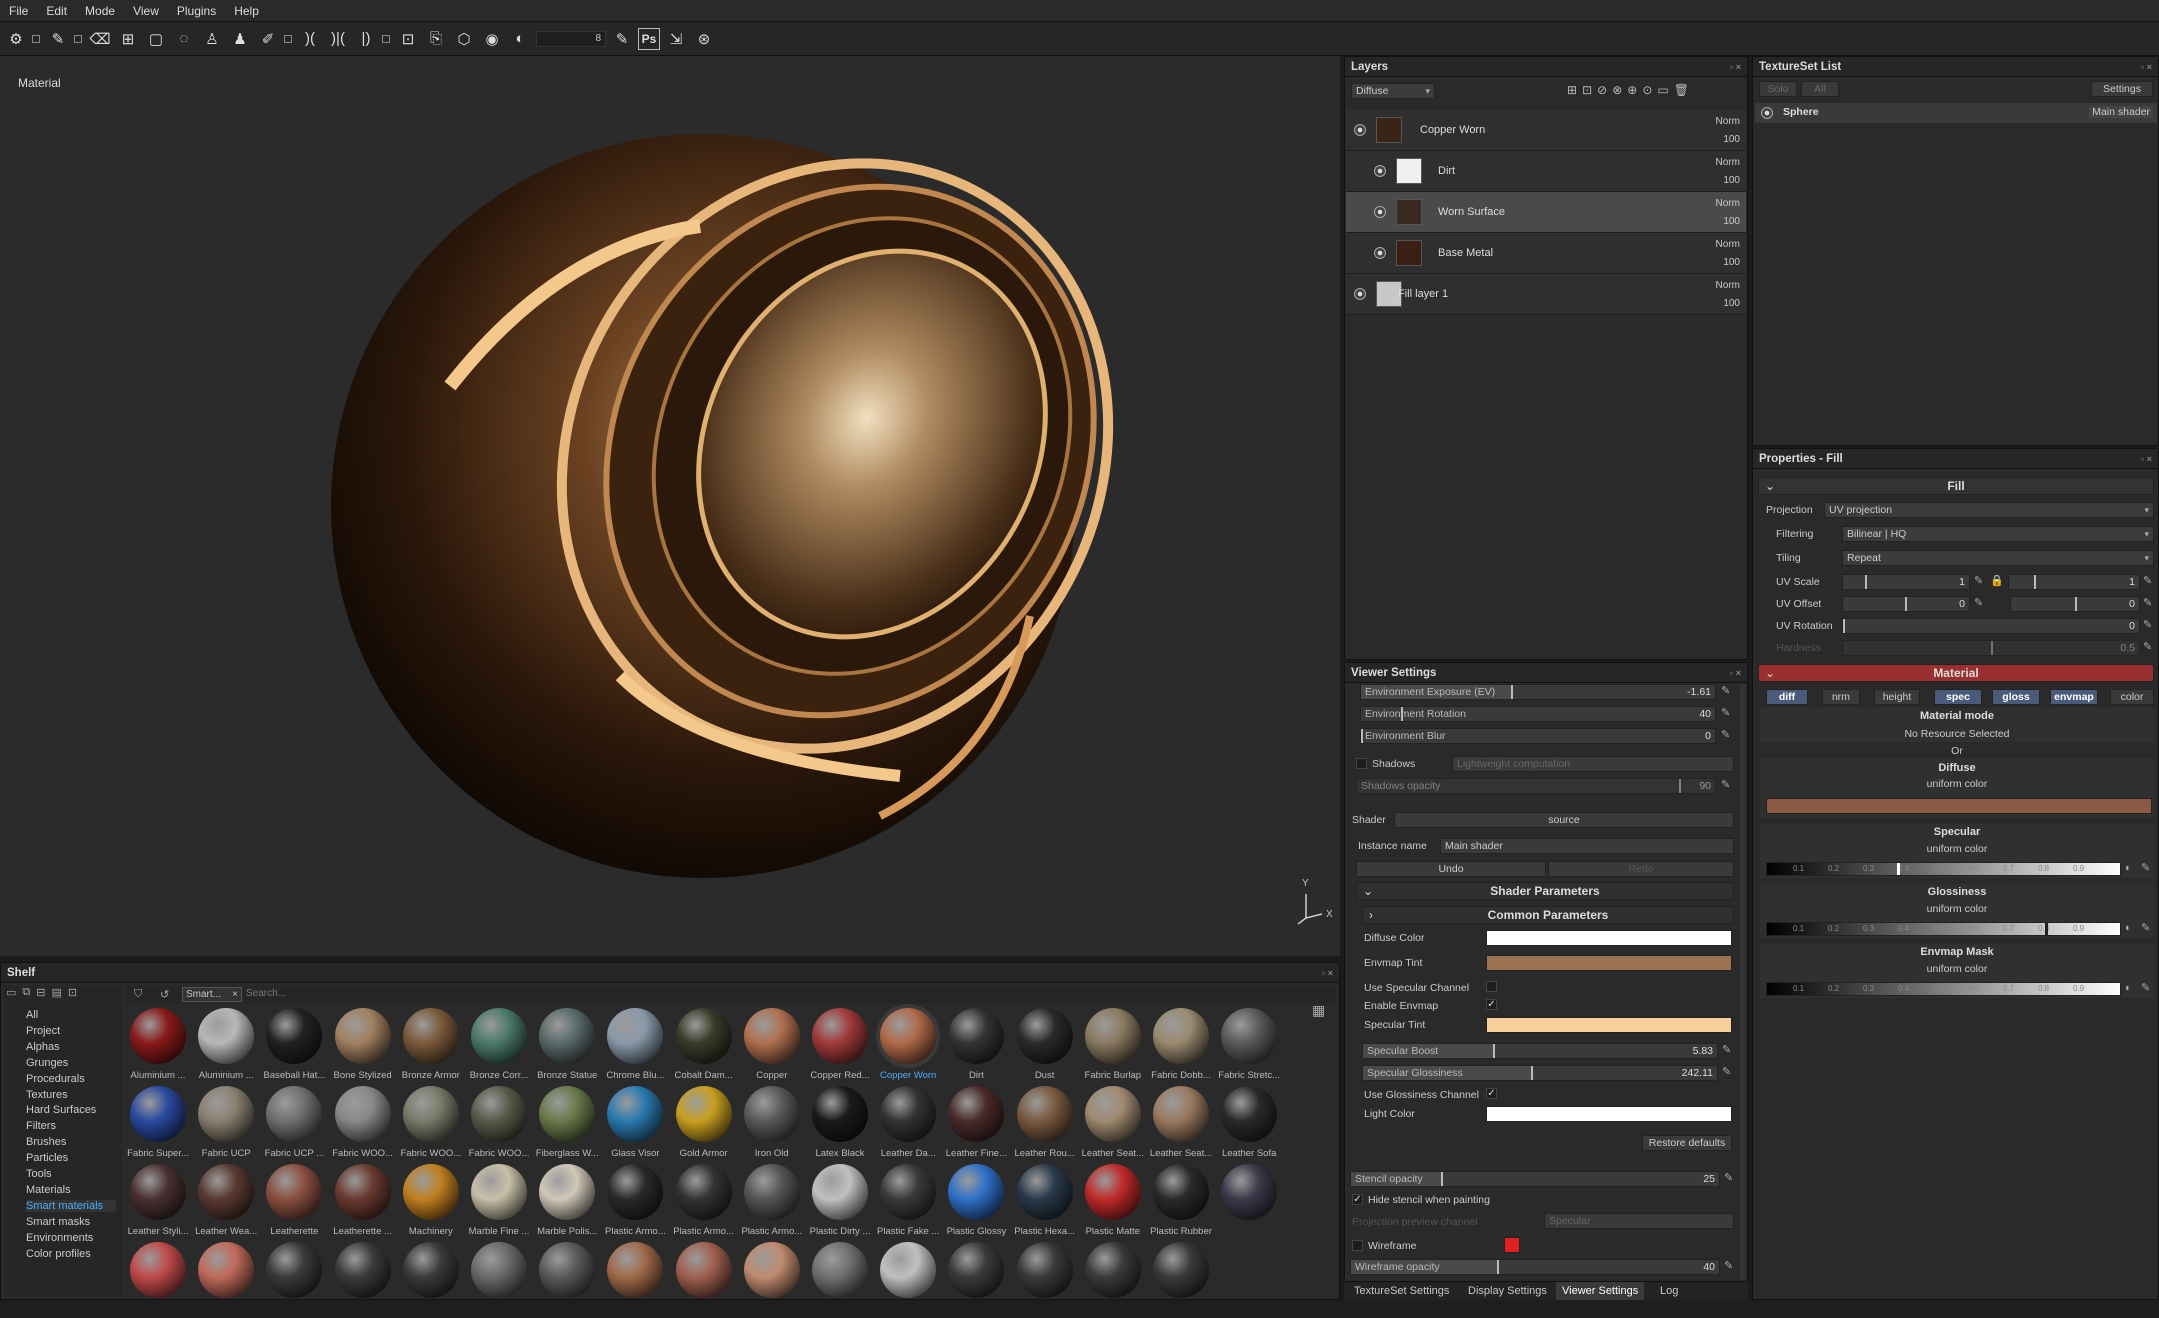  What do you see at coordinates (1617, 91) in the screenshot?
I see `add-fill-icon: ⊗` at bounding box center [1617, 91].